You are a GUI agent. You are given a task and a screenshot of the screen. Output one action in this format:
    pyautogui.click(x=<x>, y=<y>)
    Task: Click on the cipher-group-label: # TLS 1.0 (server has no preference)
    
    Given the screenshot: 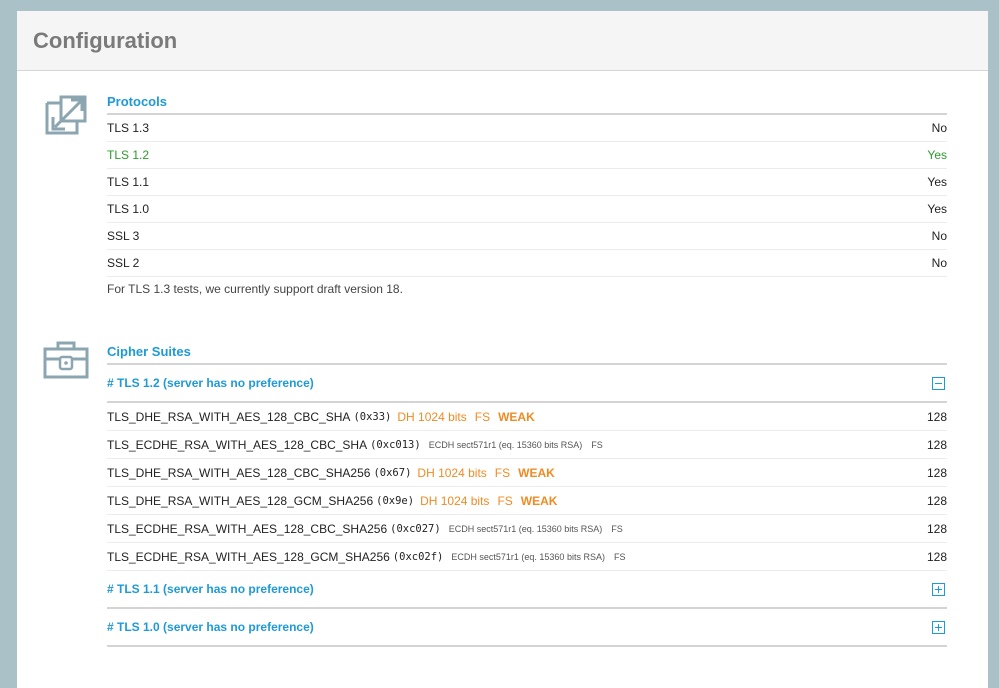 What is the action you would take?
    pyautogui.click(x=210, y=627)
    